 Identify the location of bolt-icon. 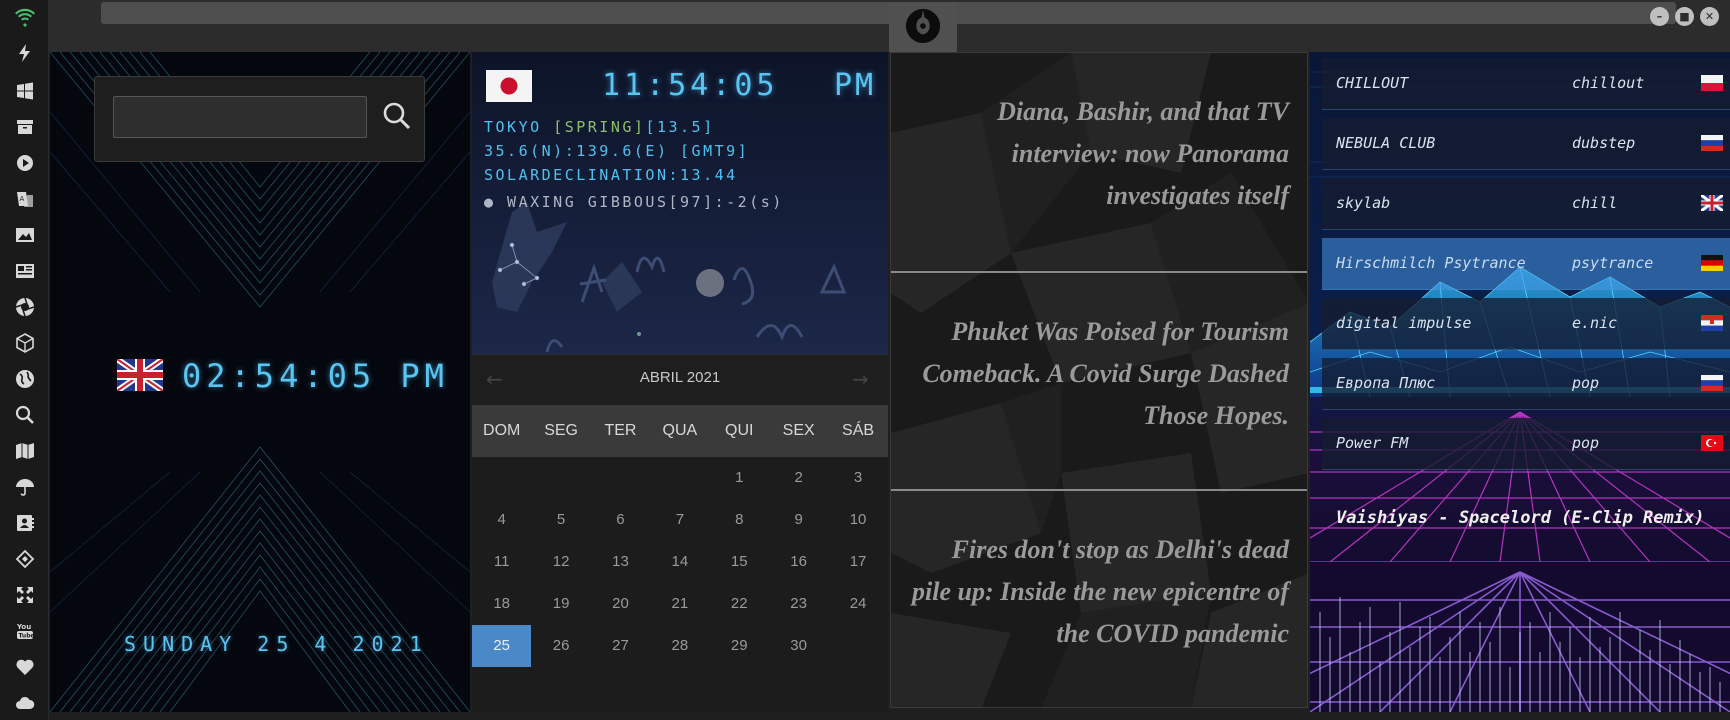
(24, 52).